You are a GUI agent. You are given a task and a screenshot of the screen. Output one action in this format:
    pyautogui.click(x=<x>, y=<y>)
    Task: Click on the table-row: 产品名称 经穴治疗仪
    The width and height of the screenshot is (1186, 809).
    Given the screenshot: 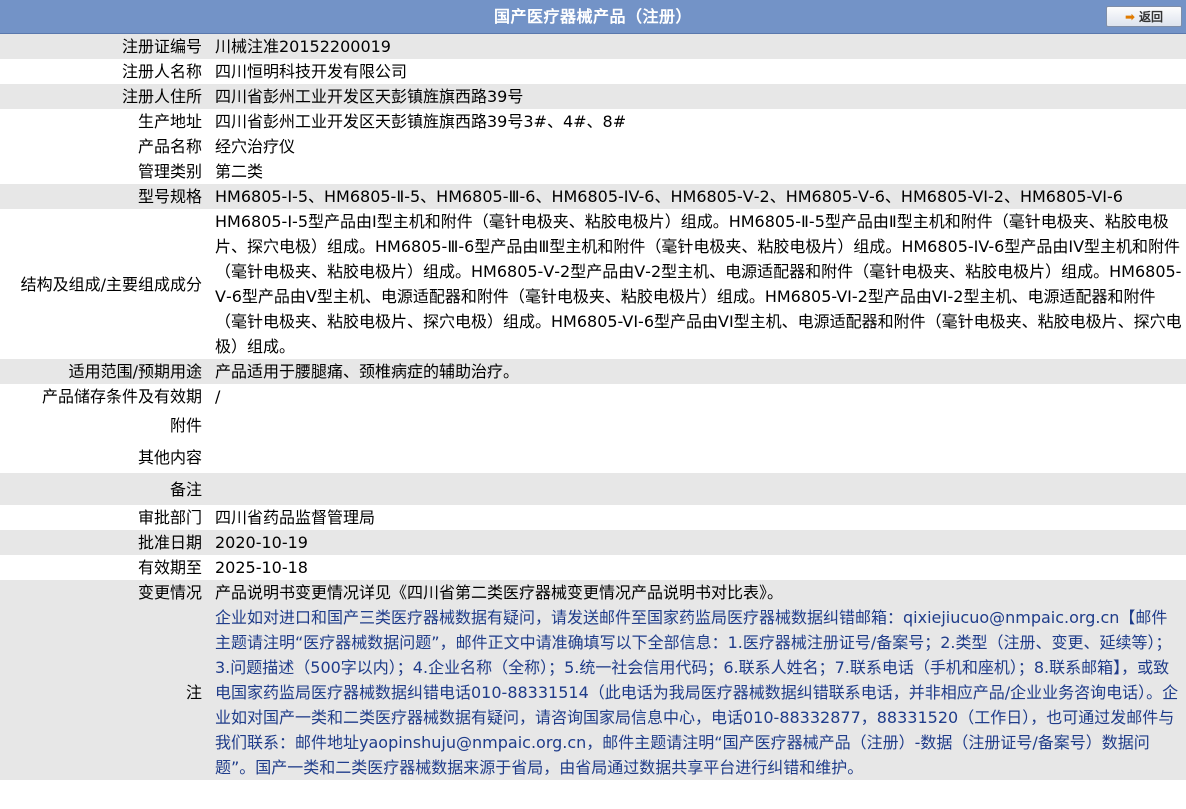 What is the action you would take?
    pyautogui.click(x=593, y=146)
    